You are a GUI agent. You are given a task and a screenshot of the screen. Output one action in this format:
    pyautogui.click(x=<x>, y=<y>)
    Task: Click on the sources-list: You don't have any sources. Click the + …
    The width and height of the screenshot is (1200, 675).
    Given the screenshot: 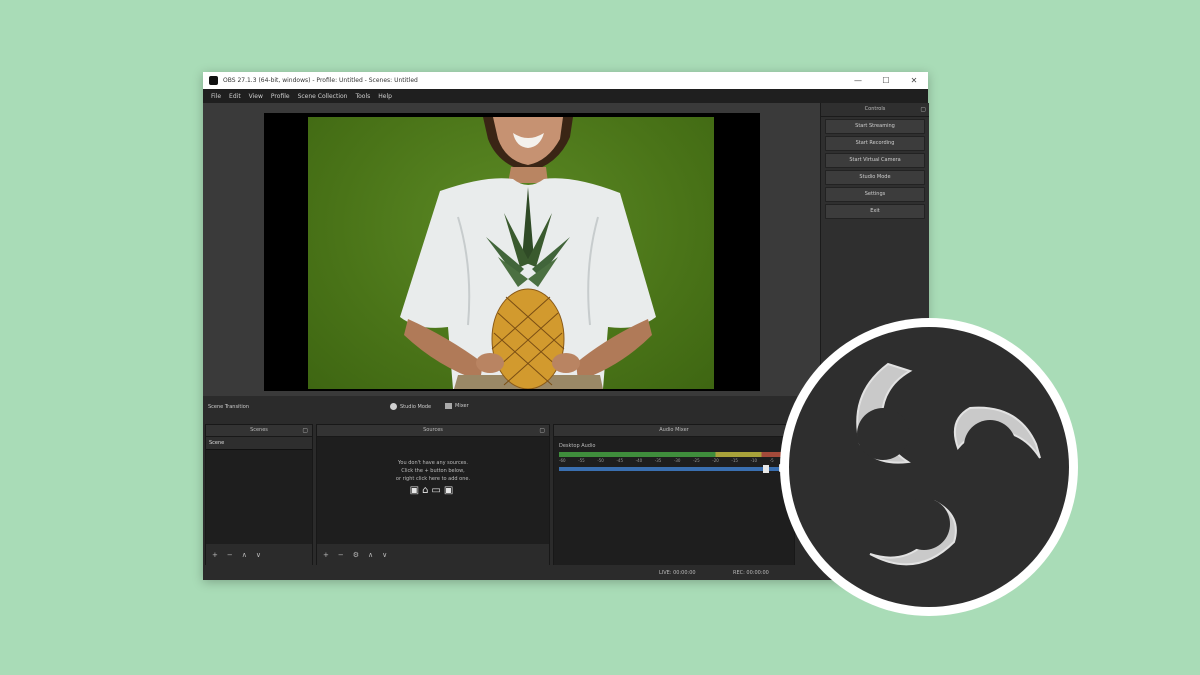 What is the action you would take?
    pyautogui.click(x=433, y=490)
    